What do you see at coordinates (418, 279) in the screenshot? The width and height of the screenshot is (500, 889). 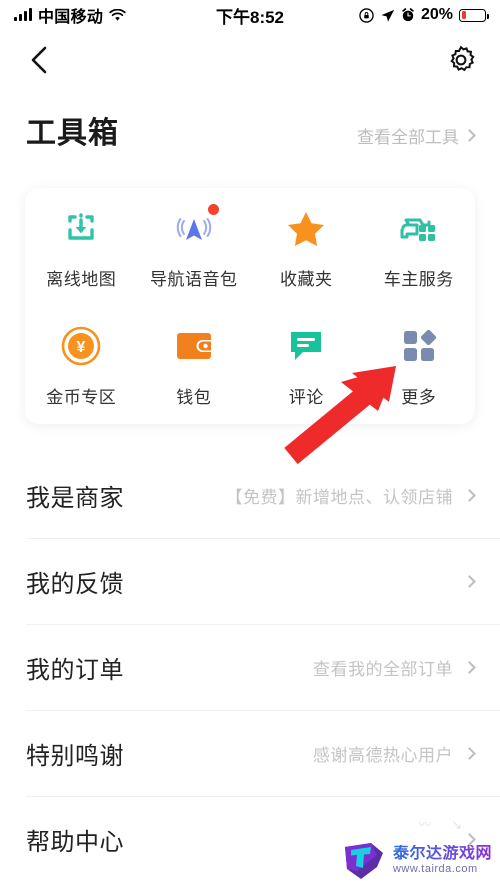 I see `tool-label: 车主服务` at bounding box center [418, 279].